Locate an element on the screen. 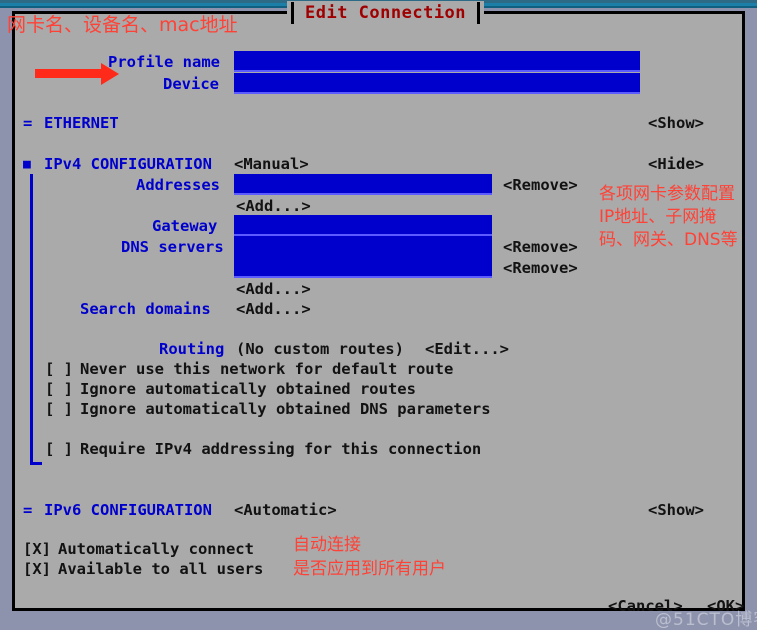 Image resolution: width=757 pixels, height=630 pixels. page-title: Edit Connection is located at coordinates (386, 13).